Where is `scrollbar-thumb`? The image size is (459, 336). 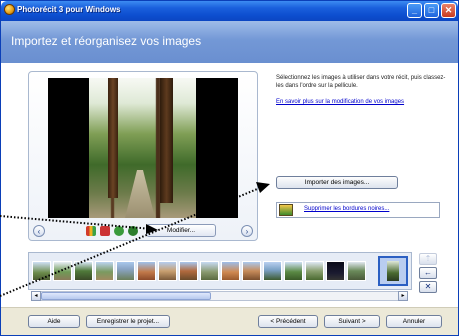
scrollbar-thumb is located at coordinates (126, 296).